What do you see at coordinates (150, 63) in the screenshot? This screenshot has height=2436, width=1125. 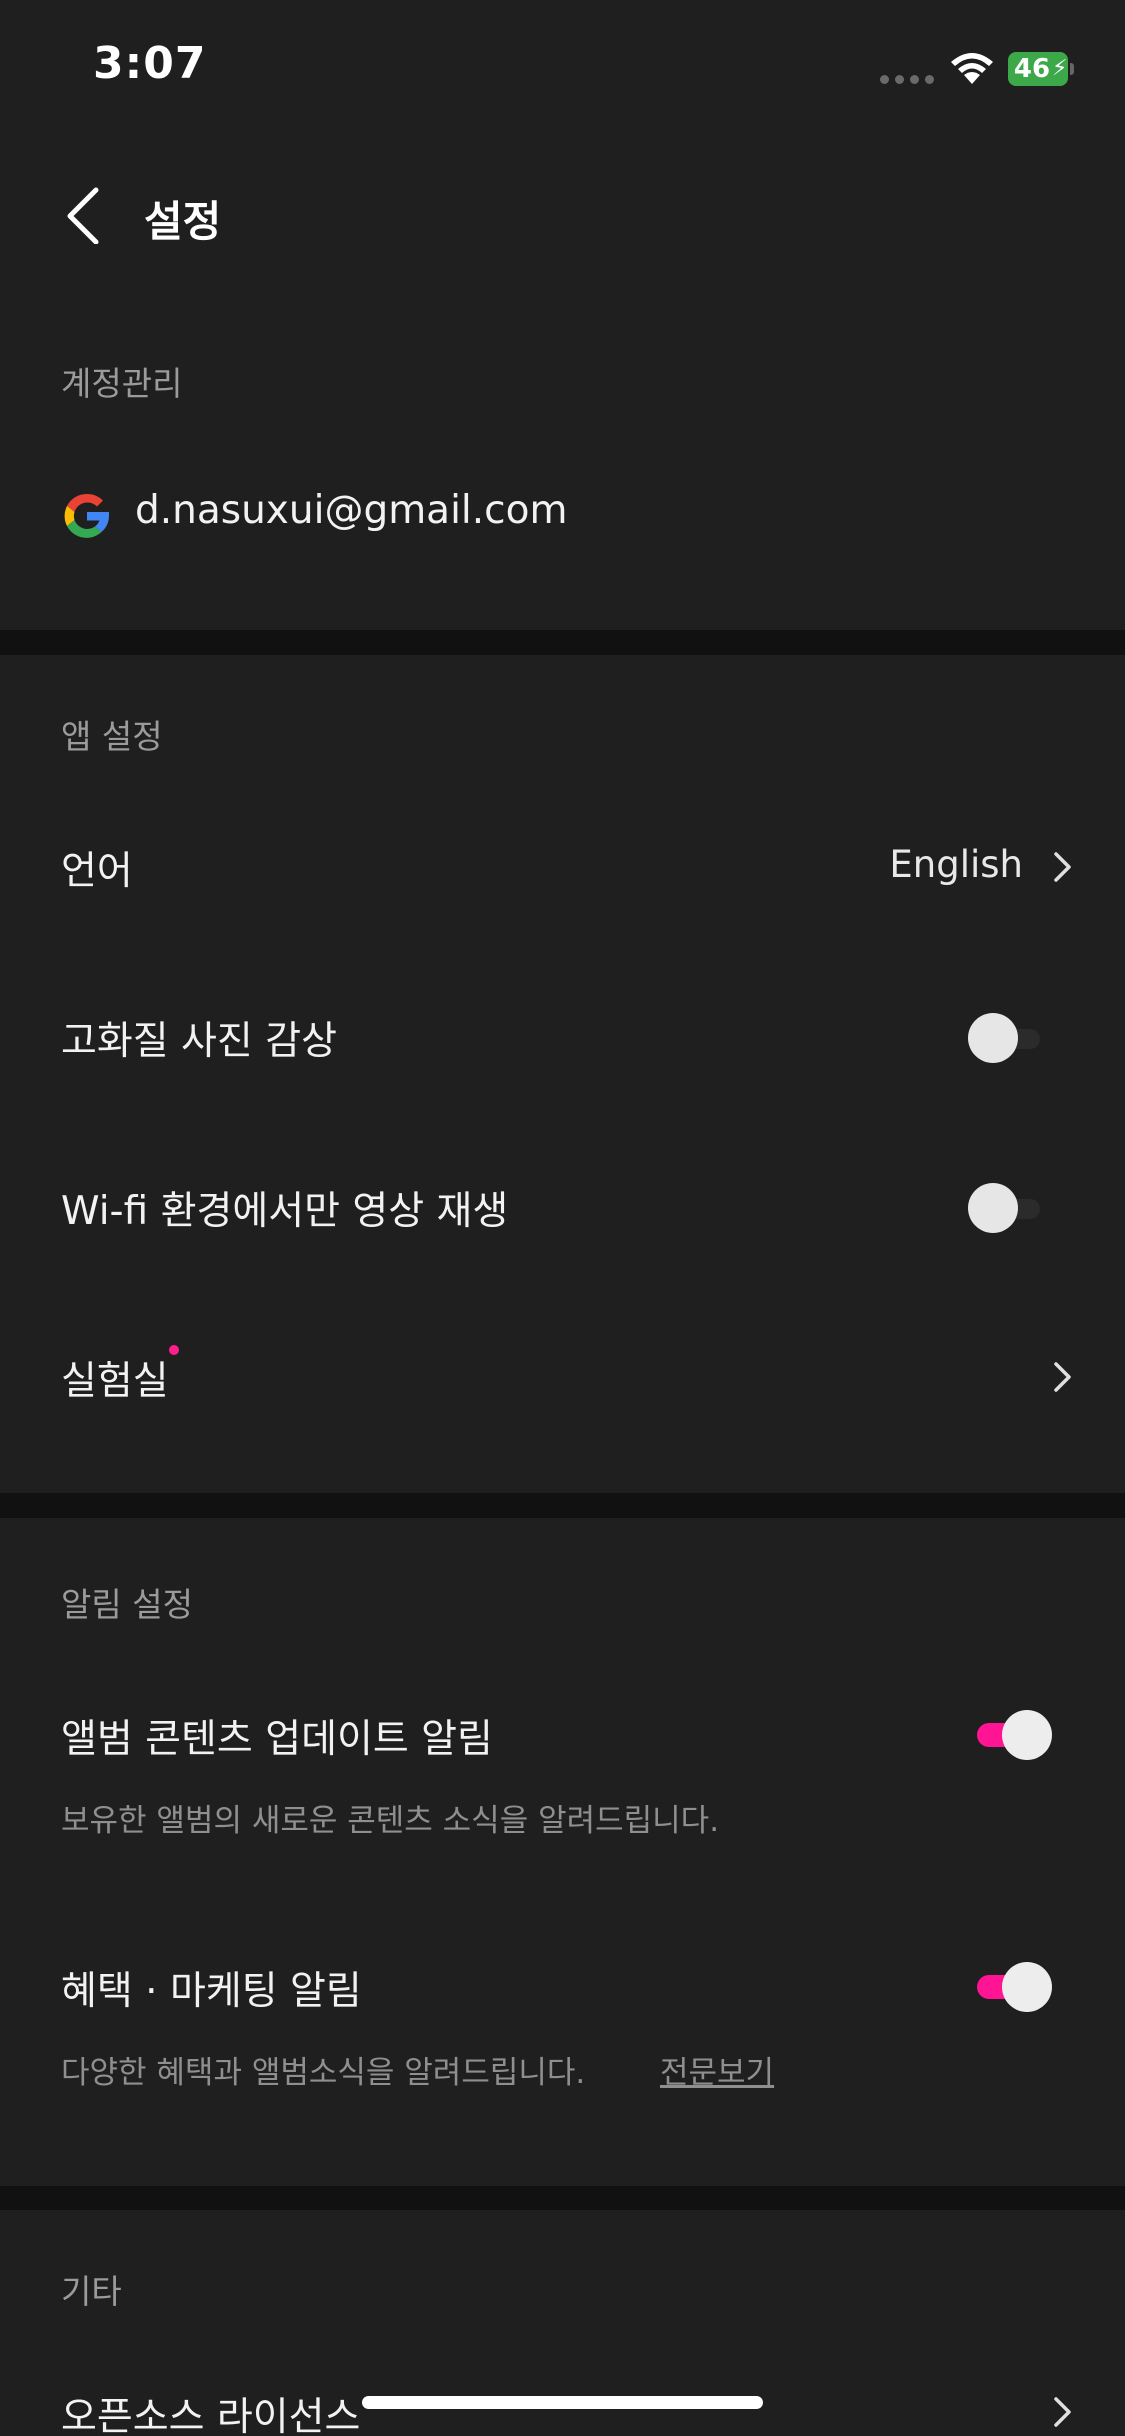 I see `status-time: 3:07` at bounding box center [150, 63].